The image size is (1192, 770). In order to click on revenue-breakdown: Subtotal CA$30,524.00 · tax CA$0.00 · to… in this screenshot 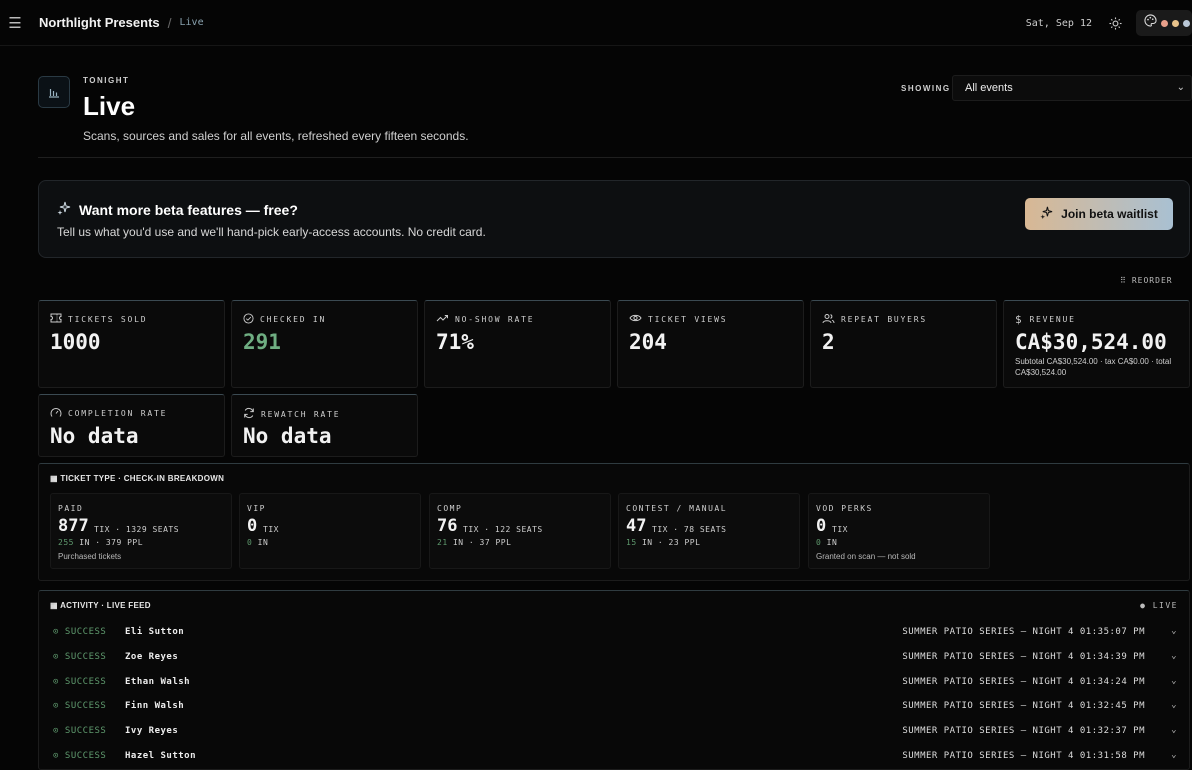, I will do `click(1093, 367)`.